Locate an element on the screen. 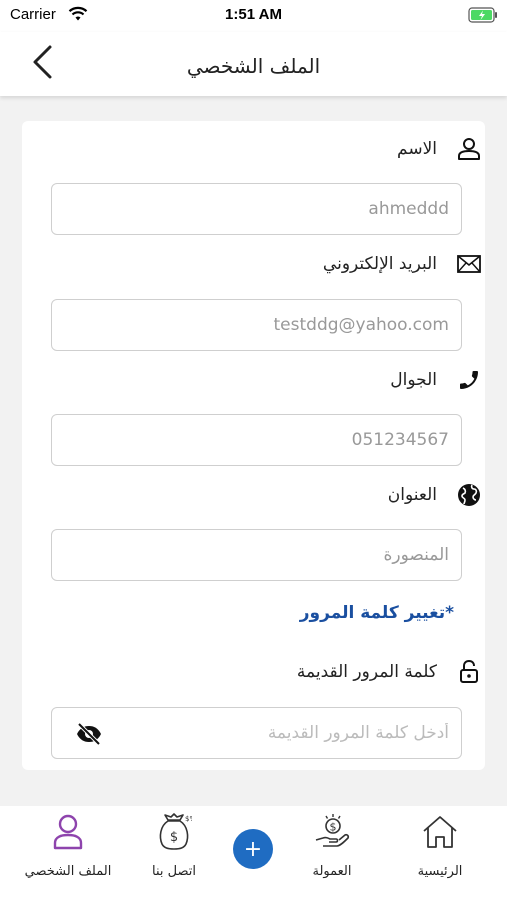  address-field is located at coordinates (256, 555).